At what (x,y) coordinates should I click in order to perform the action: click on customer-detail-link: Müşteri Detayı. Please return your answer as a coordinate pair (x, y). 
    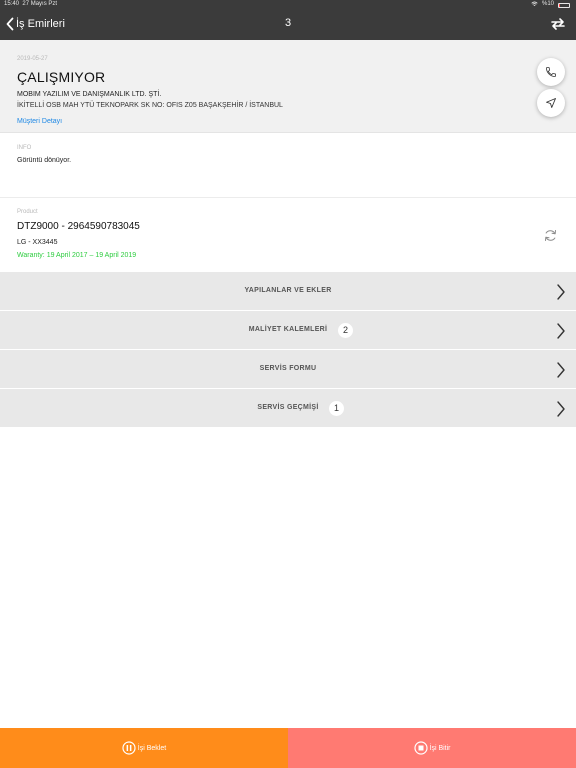
    Looking at the image, I should click on (39, 121).